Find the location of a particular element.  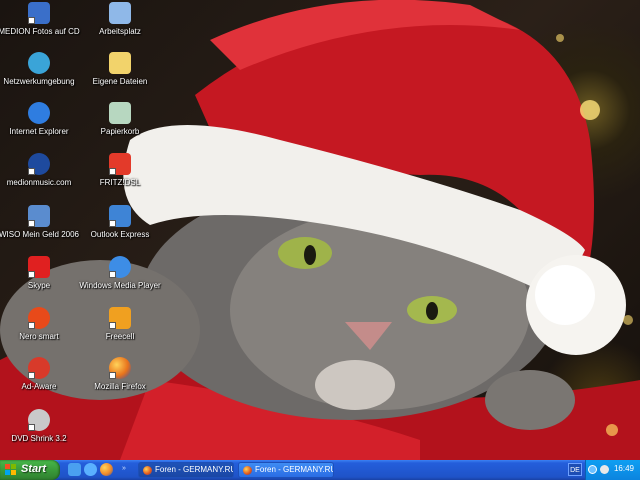

desktop-icon-label: Internet Explorer is located at coordinates (39, 131).